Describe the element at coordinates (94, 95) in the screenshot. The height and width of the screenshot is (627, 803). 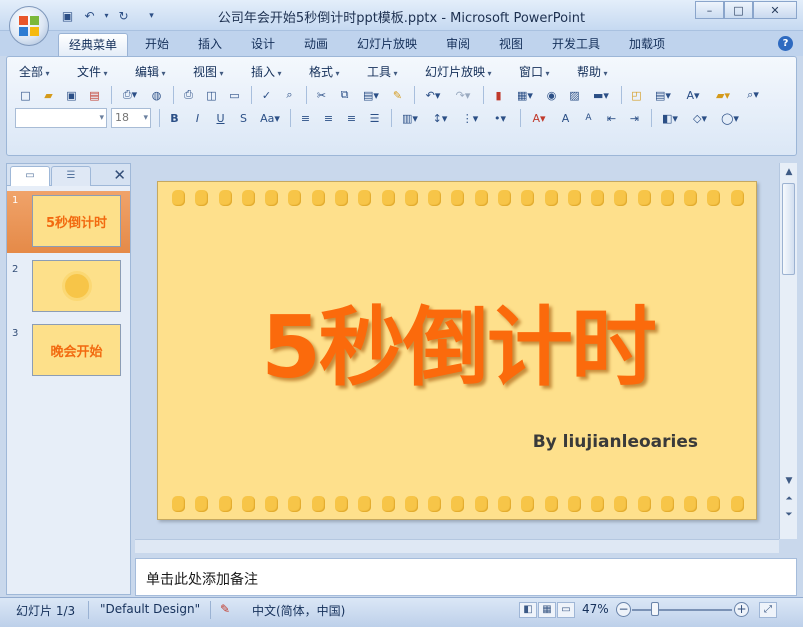
I see `permission-icon: ▤` at that location.